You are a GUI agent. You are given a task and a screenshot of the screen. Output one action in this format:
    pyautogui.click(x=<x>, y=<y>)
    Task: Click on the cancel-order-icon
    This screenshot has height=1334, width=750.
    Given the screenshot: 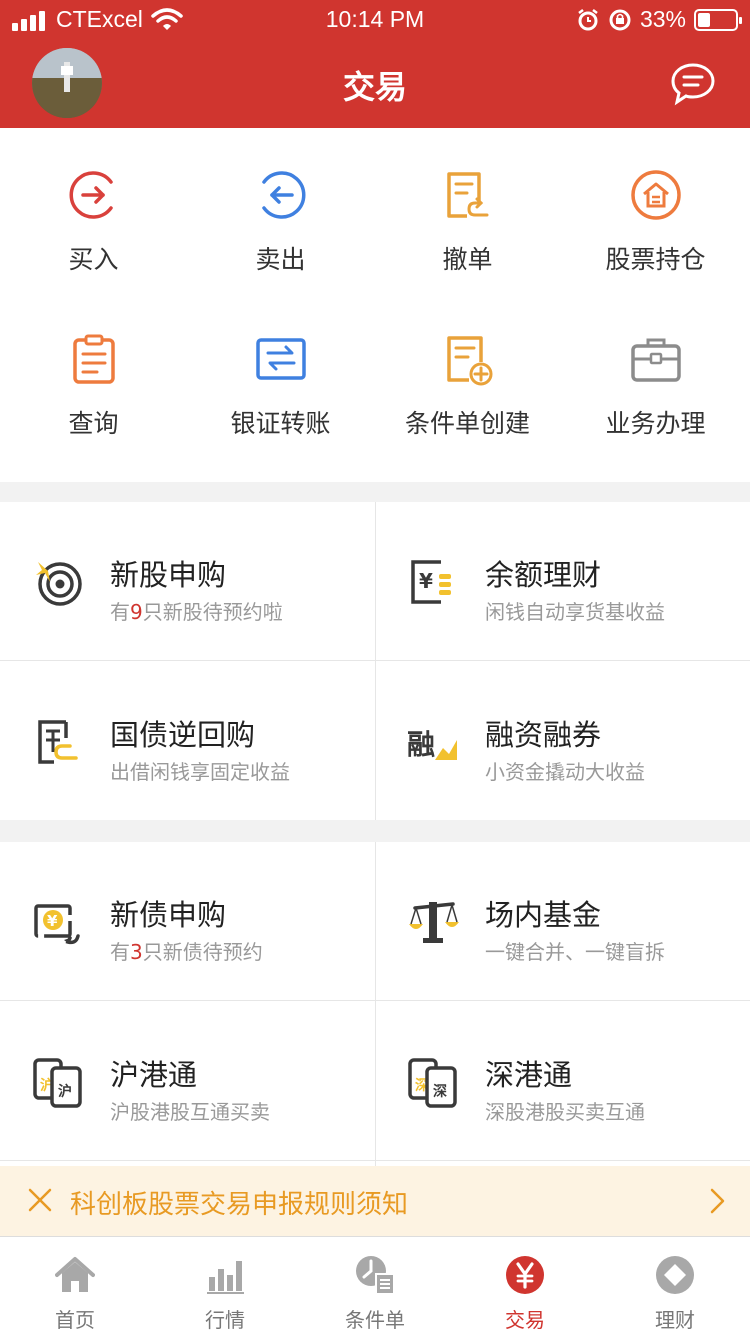 What is the action you would take?
    pyautogui.click(x=467, y=195)
    